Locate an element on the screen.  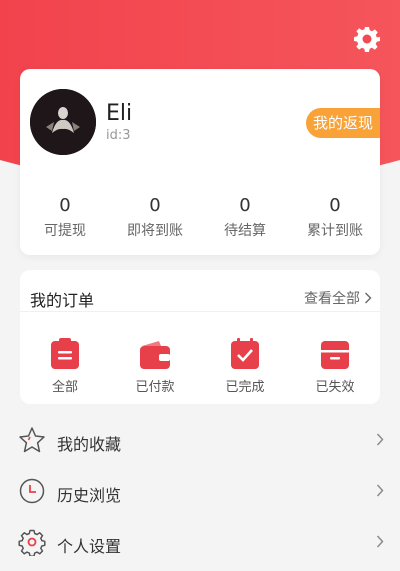
stat-pending: 0 待结算 is located at coordinates (245, 219).